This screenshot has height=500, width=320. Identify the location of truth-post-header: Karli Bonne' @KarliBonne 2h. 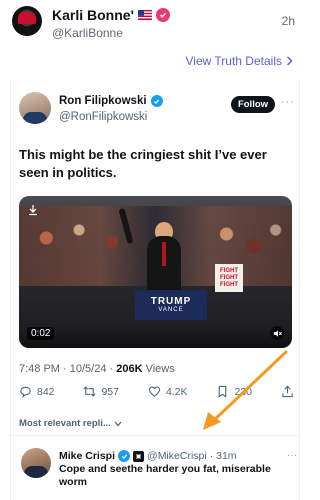
(154, 25).